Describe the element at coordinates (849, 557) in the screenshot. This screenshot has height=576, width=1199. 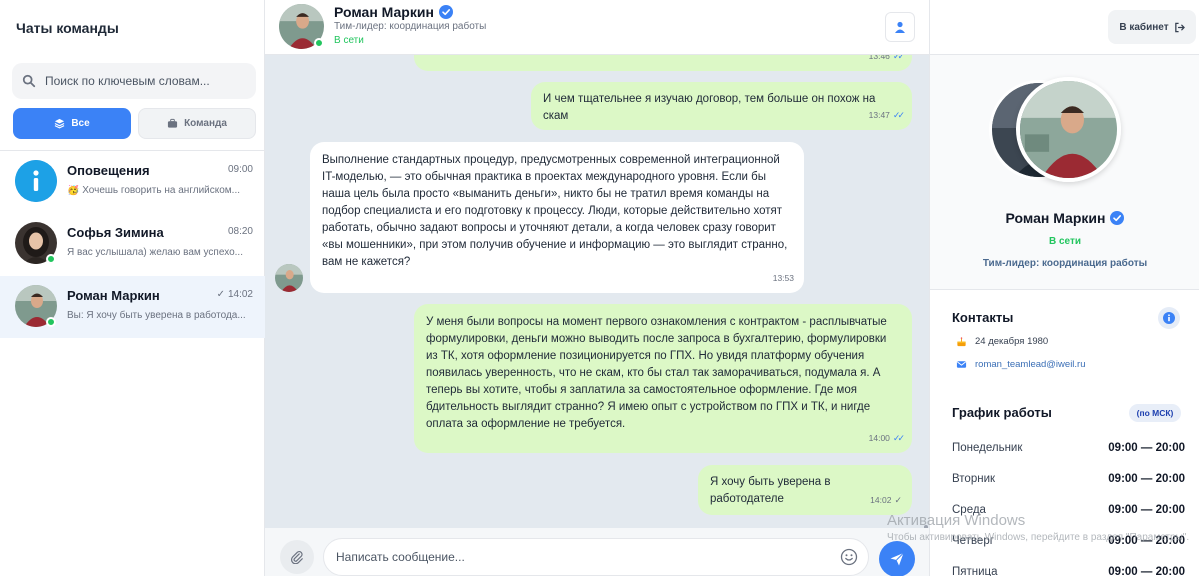
I see `emoji-icon` at that location.